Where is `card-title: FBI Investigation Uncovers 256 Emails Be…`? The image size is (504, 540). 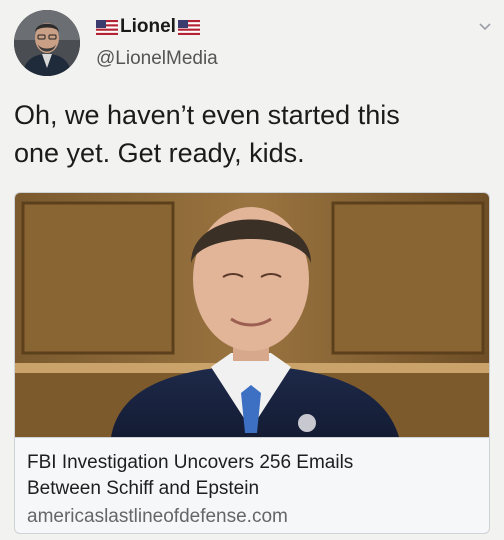
card-title: FBI Investigation Uncovers 256 Emails Be… is located at coordinates (253, 476).